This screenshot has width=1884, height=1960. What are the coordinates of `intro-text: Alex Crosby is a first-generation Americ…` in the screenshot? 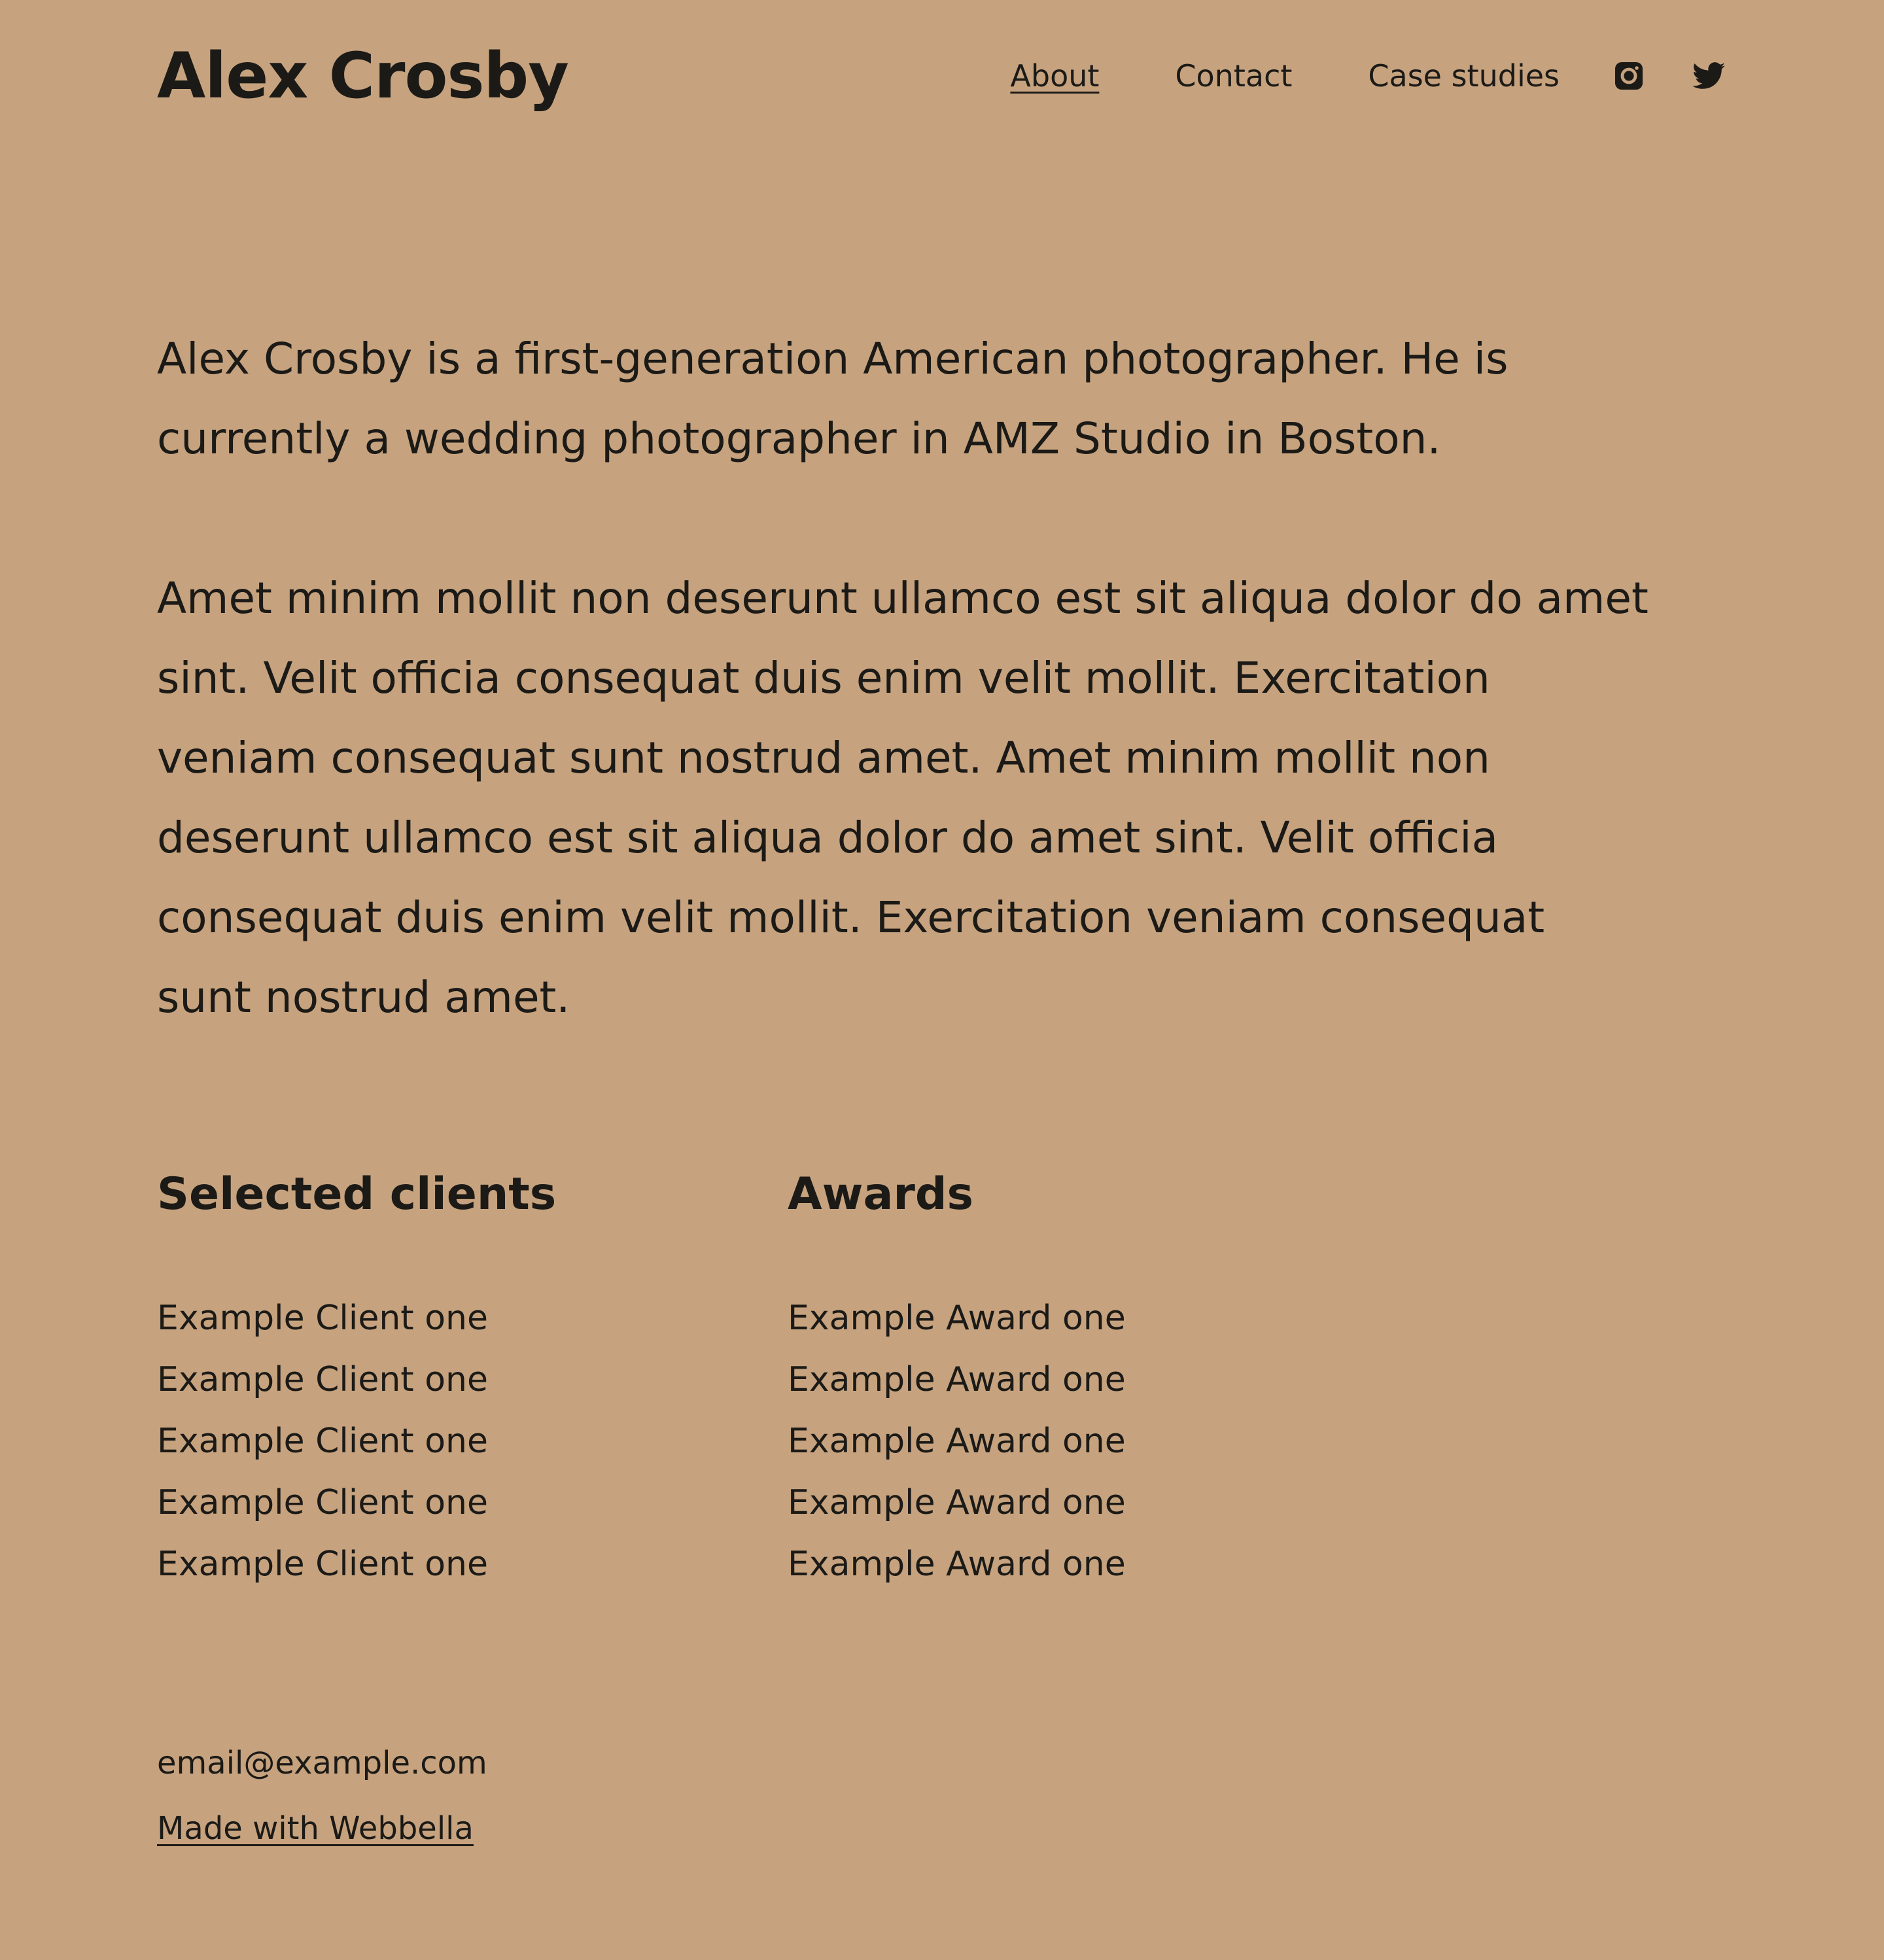 It's located at (833, 399).